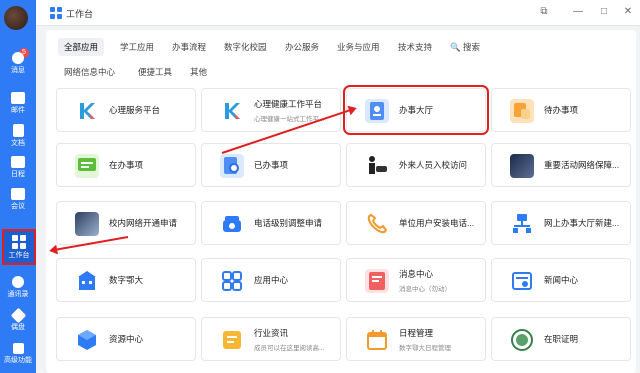 The image size is (640, 373). What do you see at coordinates (198, 72) in the screenshot?
I see `tab-other: 其他` at bounding box center [198, 72].